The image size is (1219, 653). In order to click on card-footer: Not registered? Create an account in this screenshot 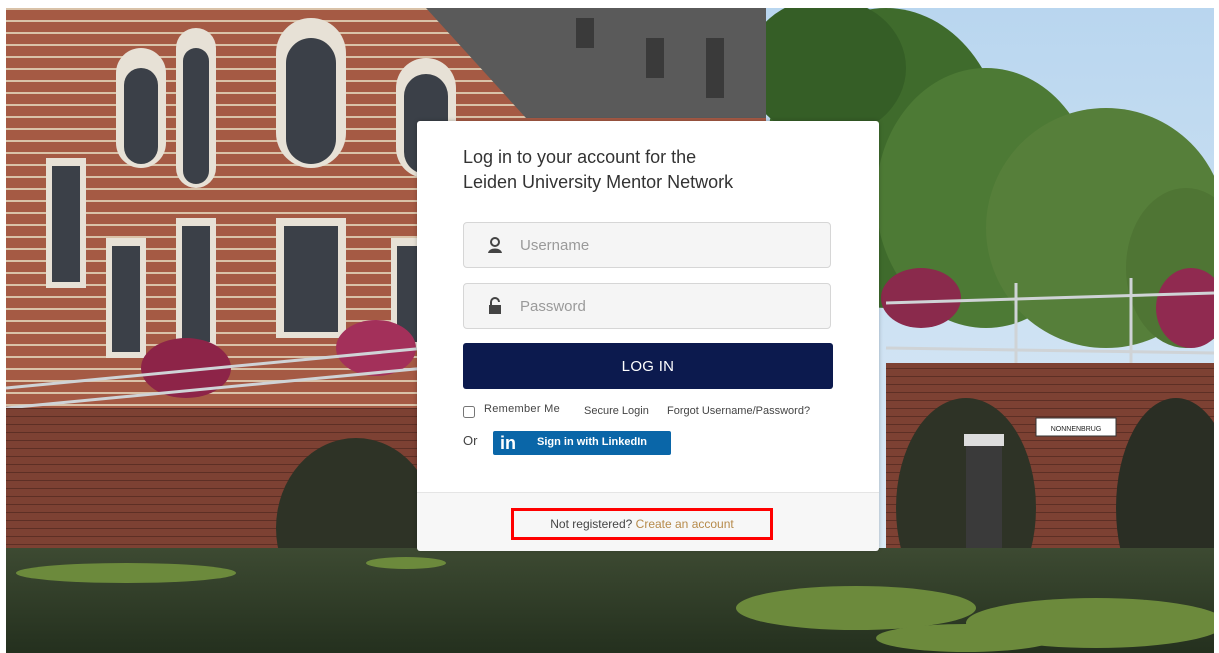, I will do `click(648, 521)`.